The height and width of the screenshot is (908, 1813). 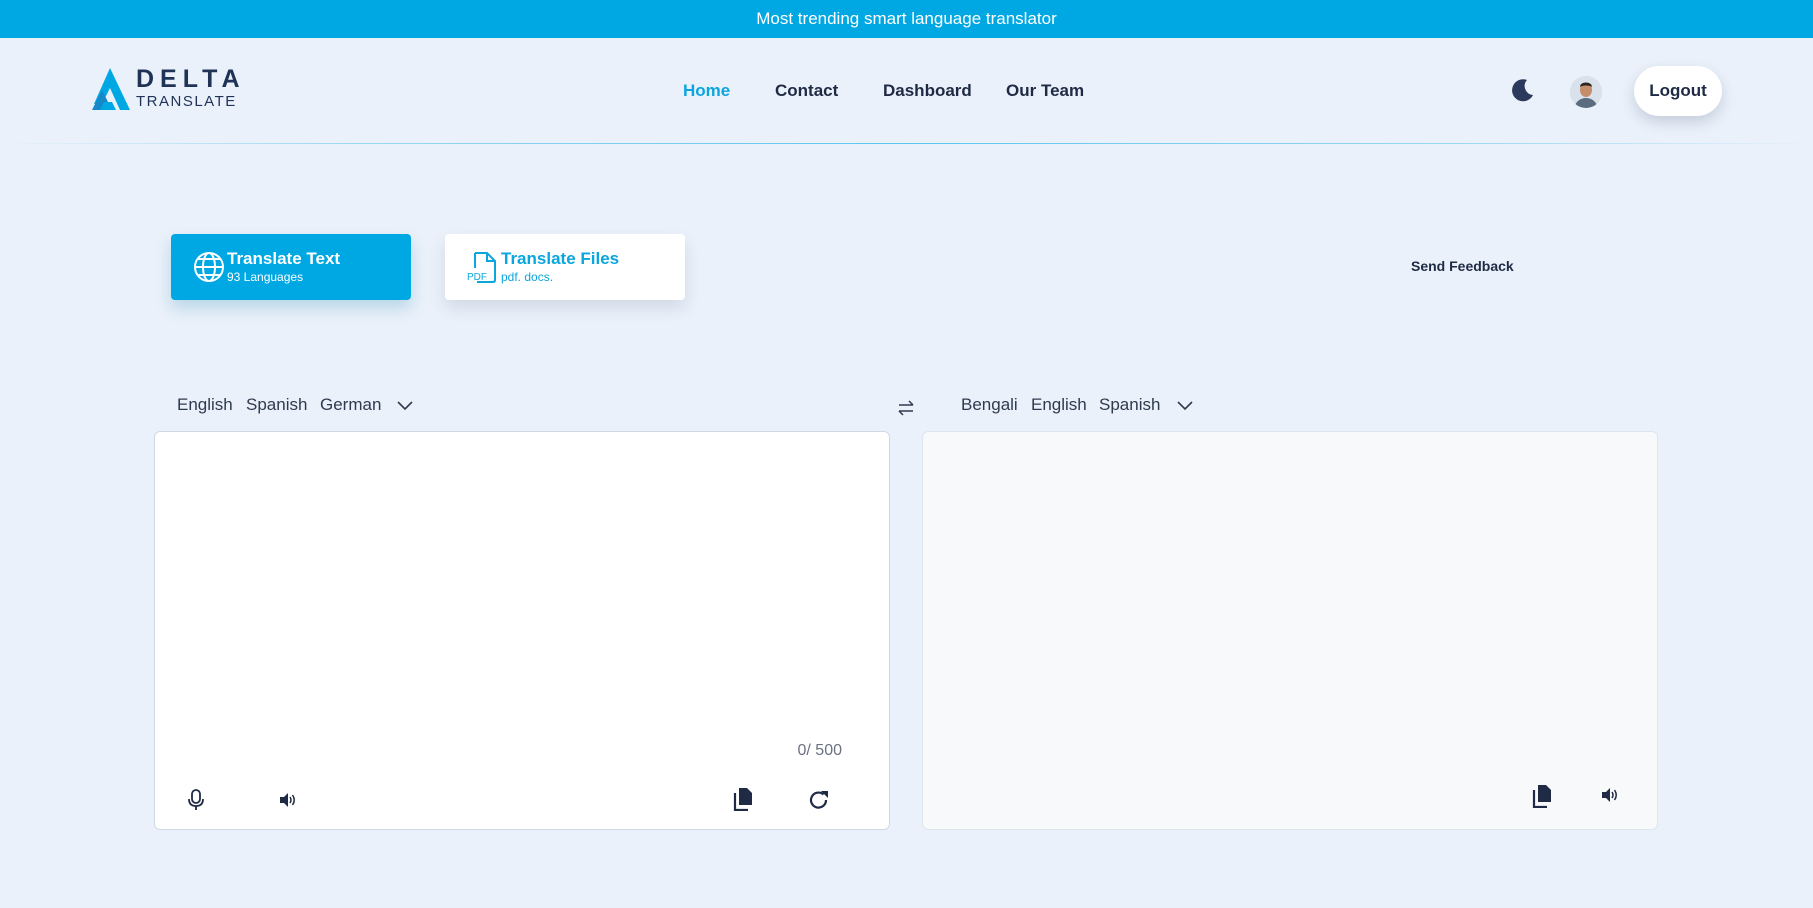 What do you see at coordinates (186, 101) in the screenshot?
I see `logo-subtitle: TRANSLATE` at bounding box center [186, 101].